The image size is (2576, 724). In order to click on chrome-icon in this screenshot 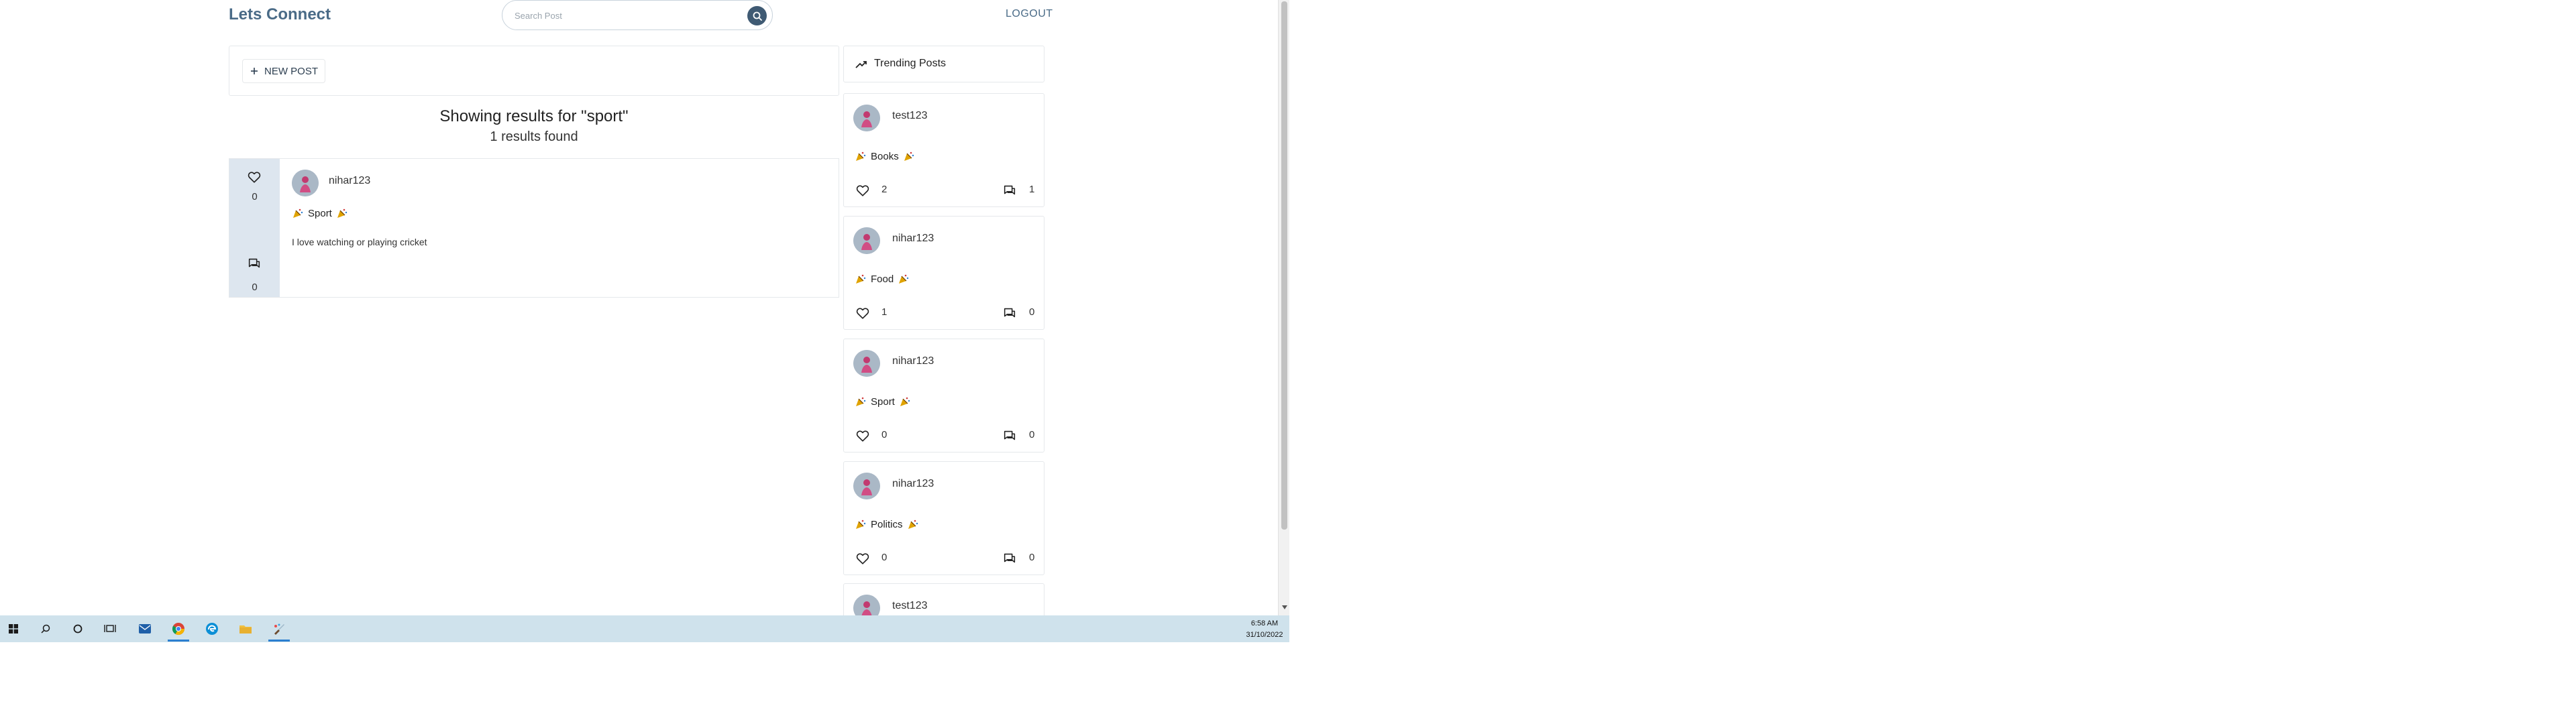, I will do `click(178, 629)`.